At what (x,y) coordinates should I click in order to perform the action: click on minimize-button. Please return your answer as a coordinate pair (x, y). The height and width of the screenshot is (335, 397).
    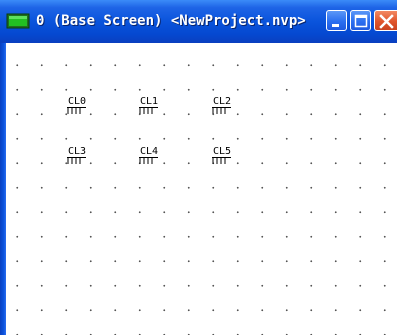
    Looking at the image, I should click on (336, 20).